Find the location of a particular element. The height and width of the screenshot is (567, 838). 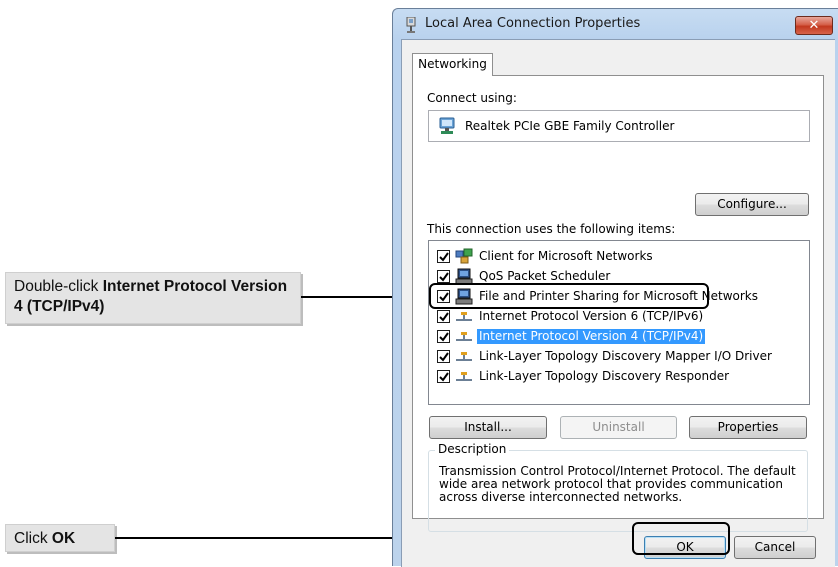

ok-highlight-ring is located at coordinates (681, 538).